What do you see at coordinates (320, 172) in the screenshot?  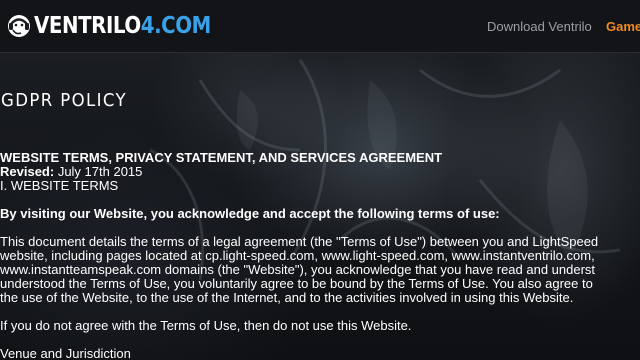 I see `revised-line: Revised: July 17th 2015` at bounding box center [320, 172].